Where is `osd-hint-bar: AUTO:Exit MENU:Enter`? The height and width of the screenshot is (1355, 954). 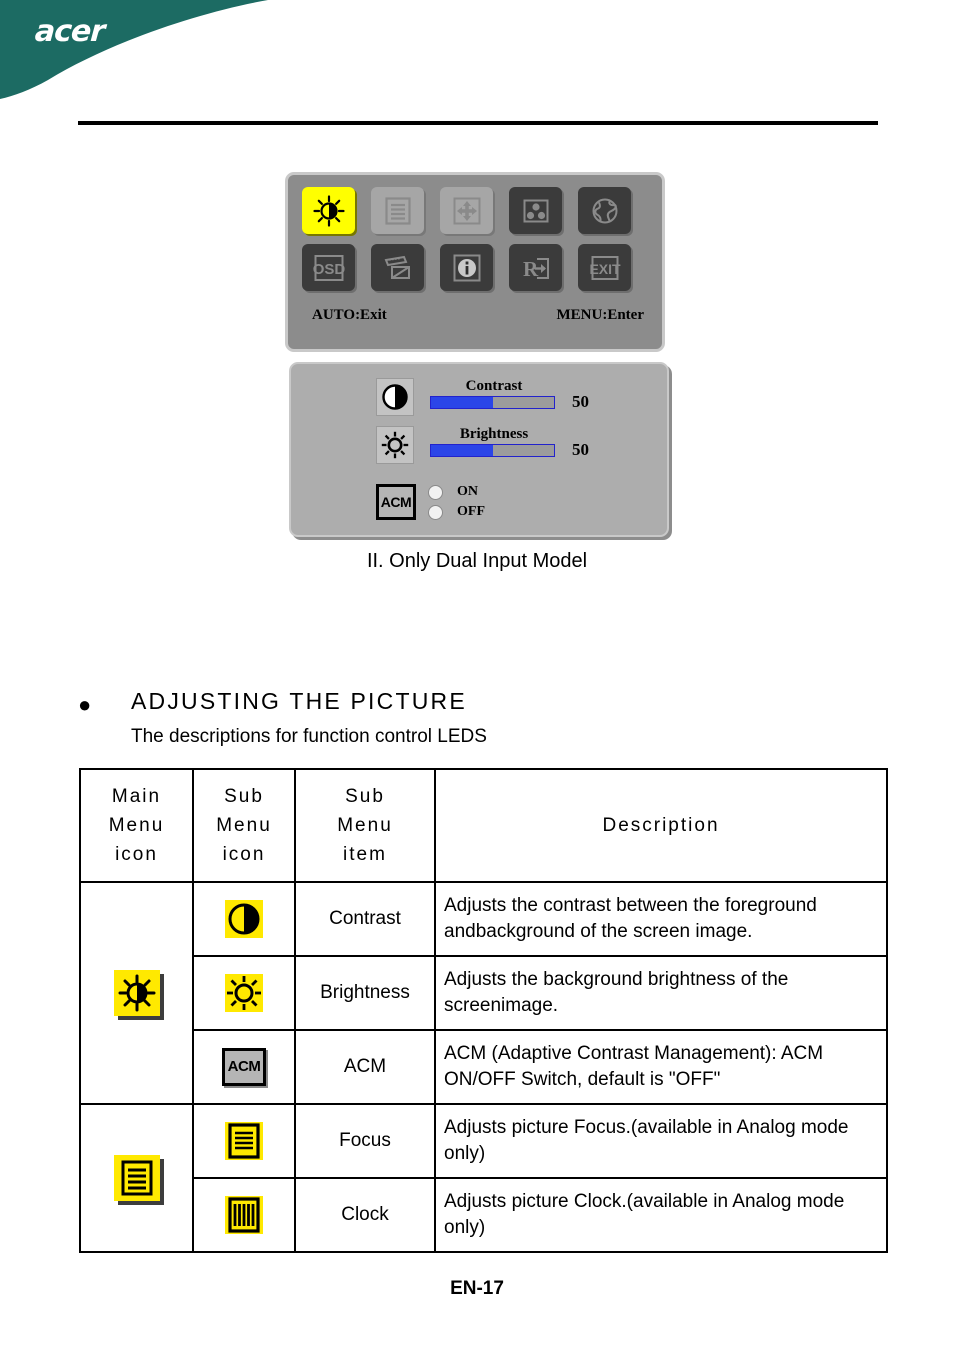
osd-hint-bar: AUTO:Exit MENU:Enter is located at coordinates (478, 315).